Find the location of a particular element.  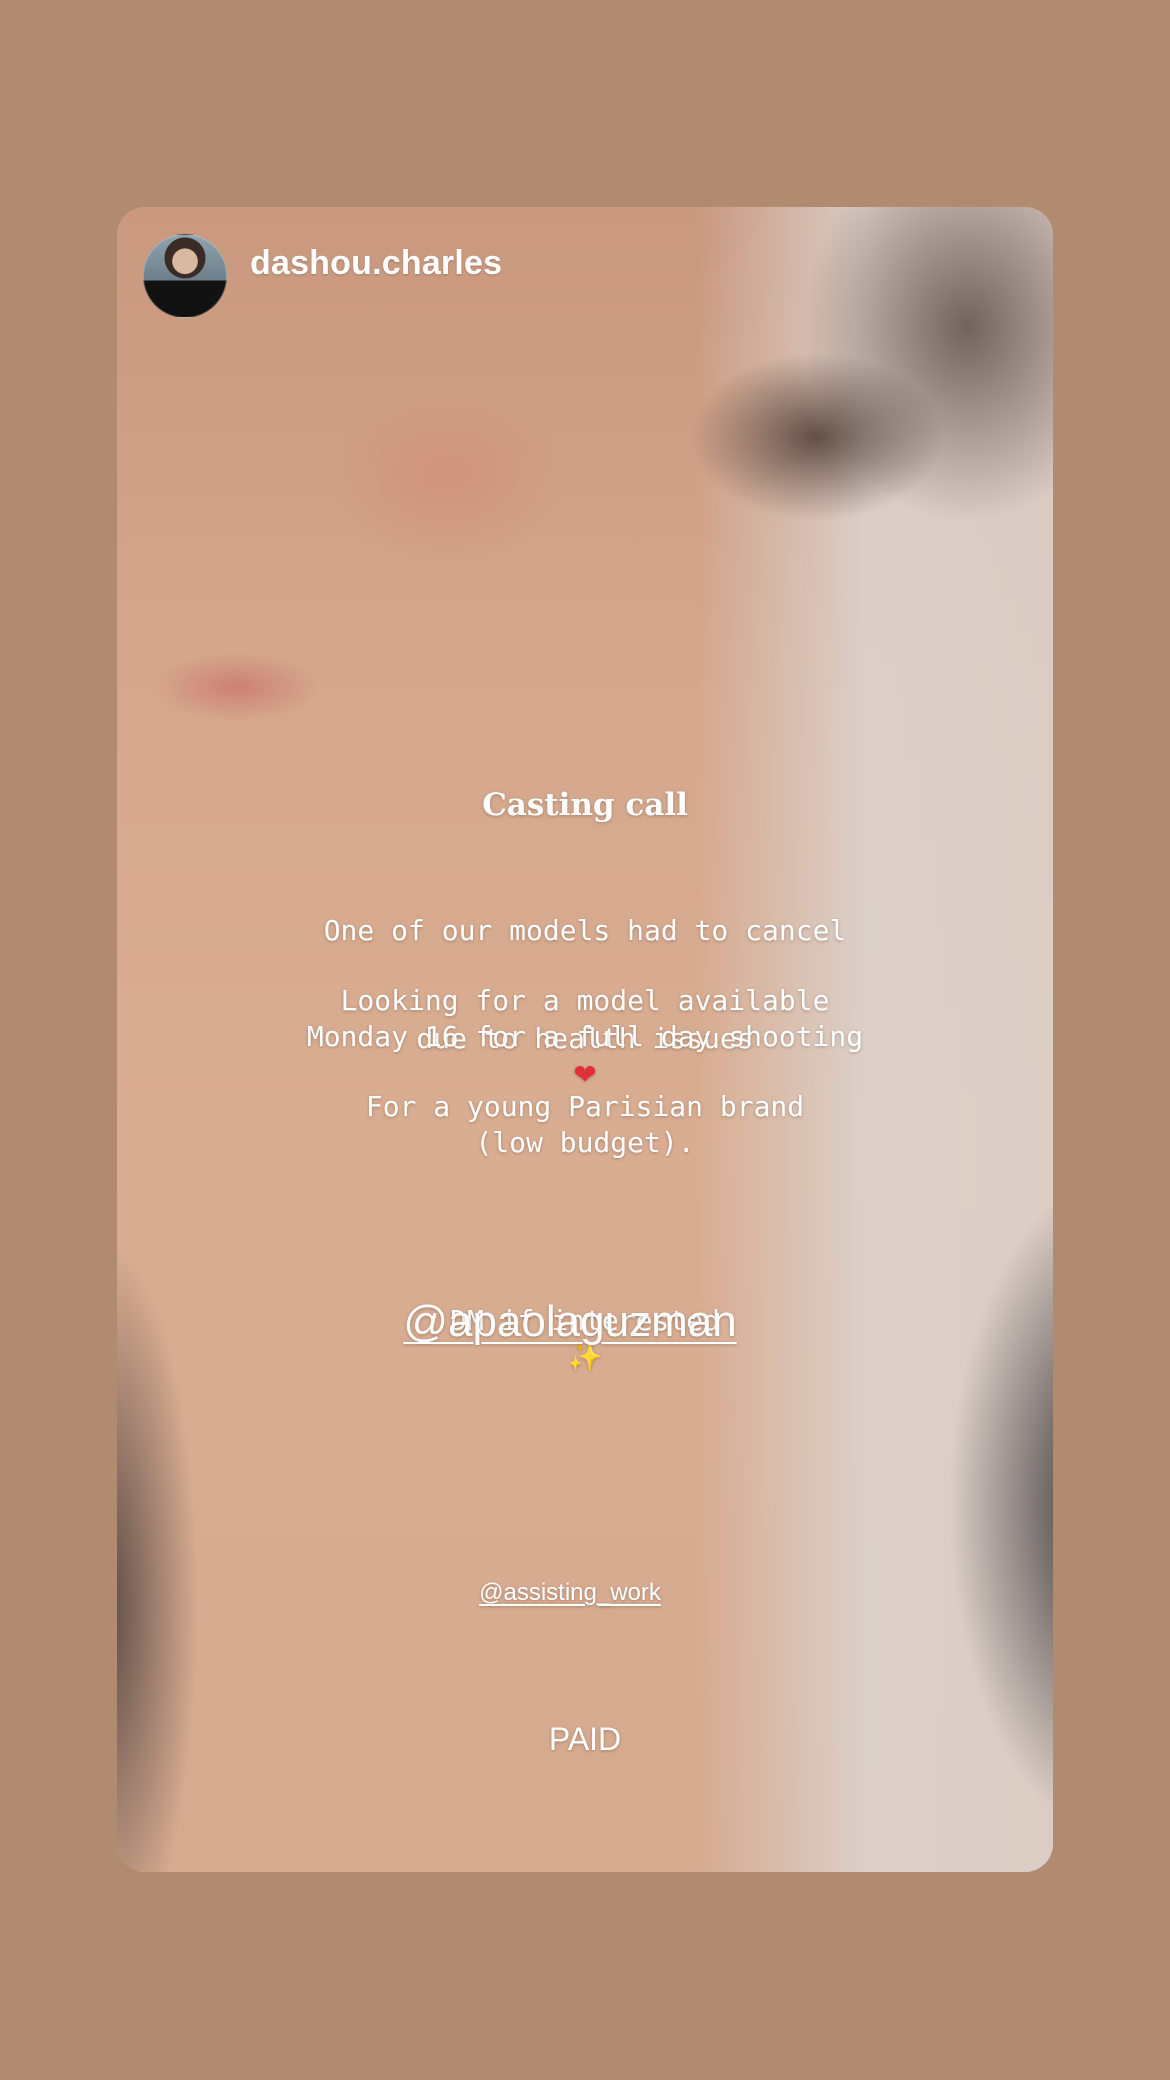

mending-heart-icon: ❤ is located at coordinates (585, 1074).